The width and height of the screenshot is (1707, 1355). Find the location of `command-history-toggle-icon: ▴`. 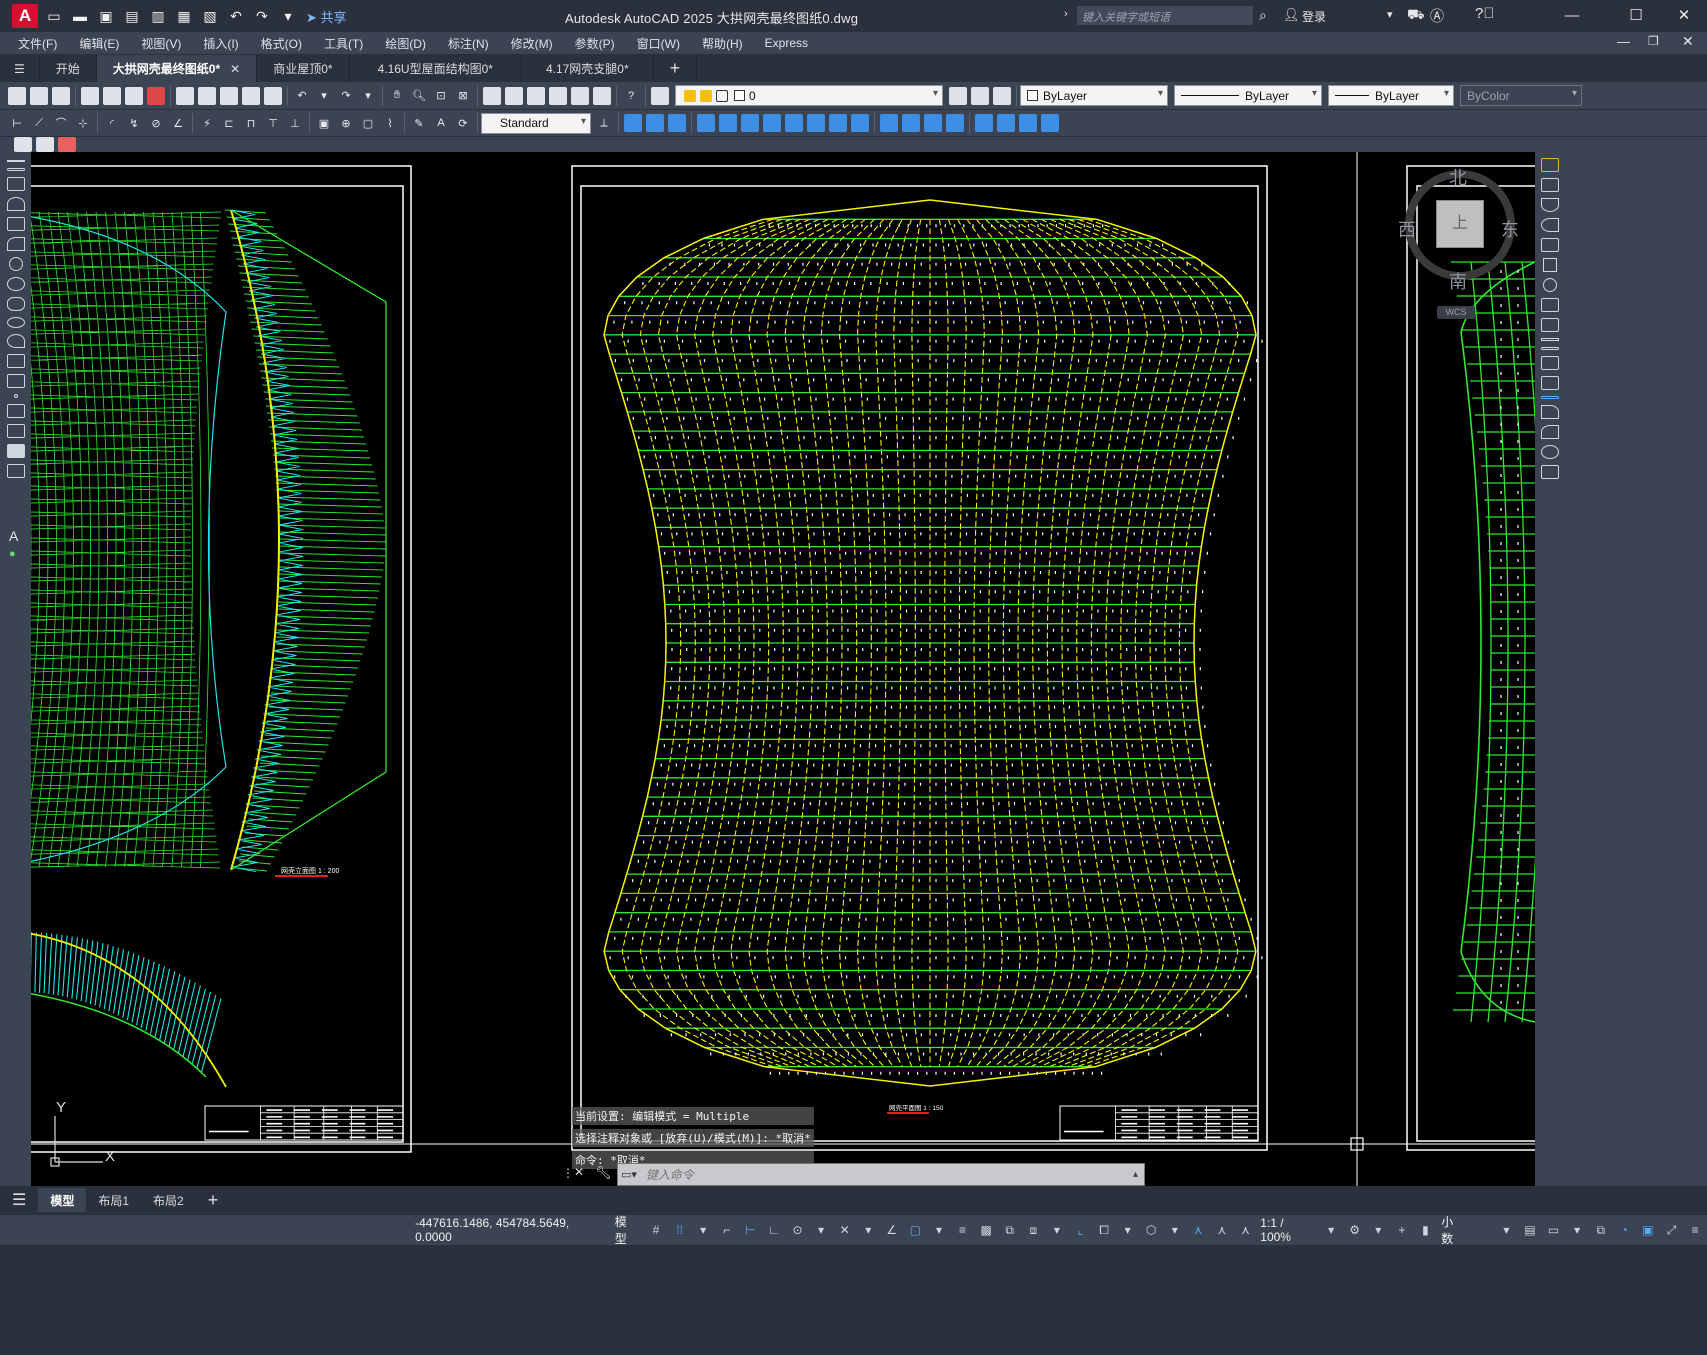

command-history-toggle-icon: ▴ is located at coordinates (1138, 1174).